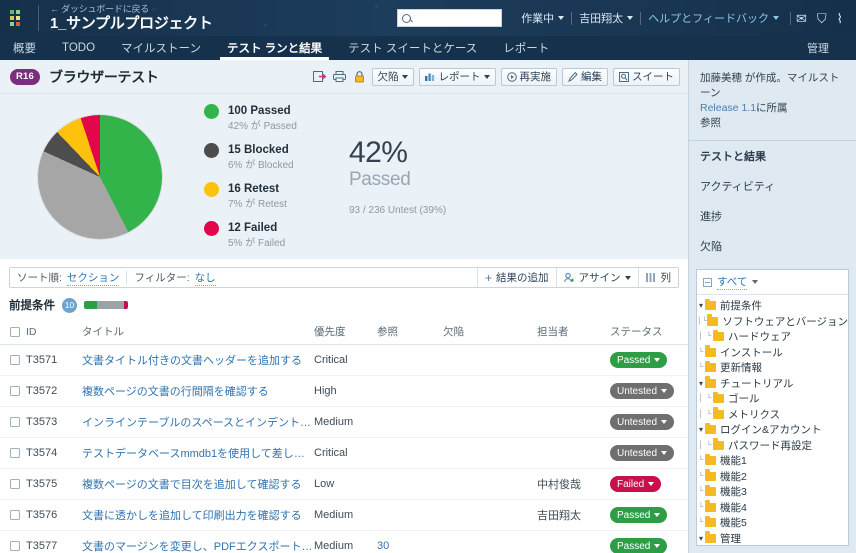 The height and width of the screenshot is (553, 856). I want to click on select-all-header, so click(13, 332).